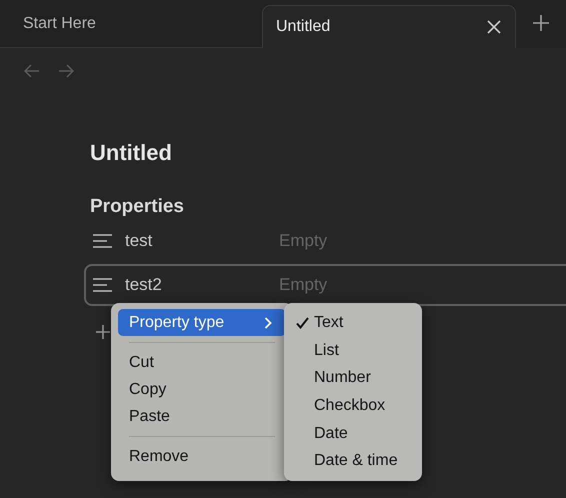 Image resolution: width=566 pixels, height=498 pixels. What do you see at coordinates (202, 416) in the screenshot?
I see `menu-item: Paste` at bounding box center [202, 416].